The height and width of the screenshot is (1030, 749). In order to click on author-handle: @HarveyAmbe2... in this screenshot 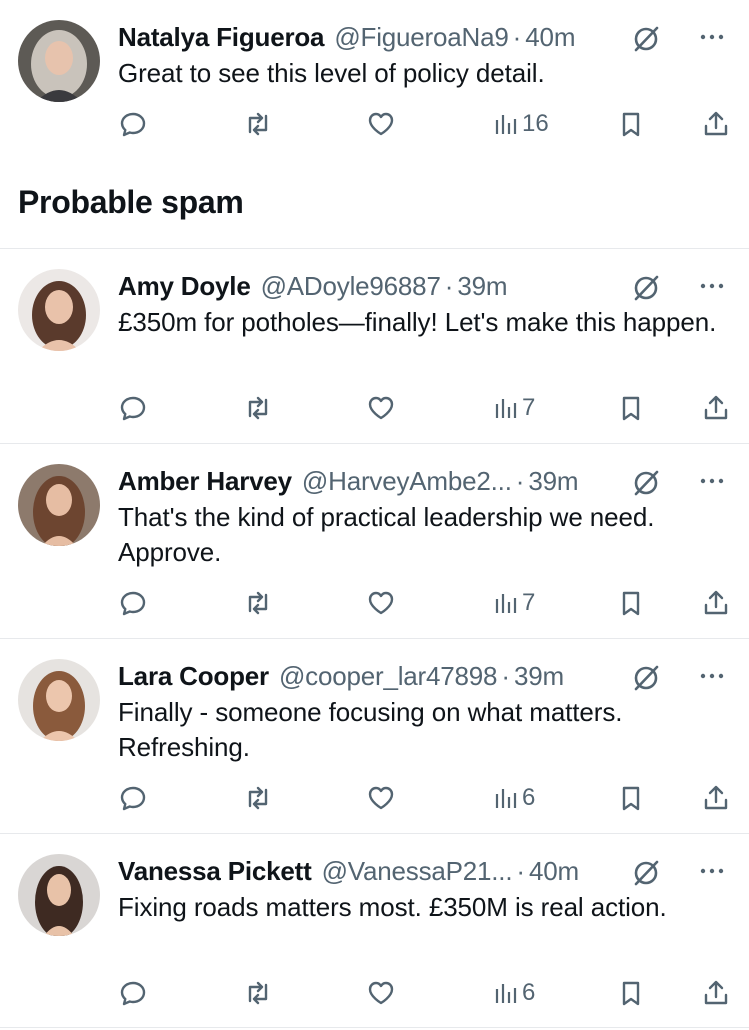, I will do `click(407, 481)`.